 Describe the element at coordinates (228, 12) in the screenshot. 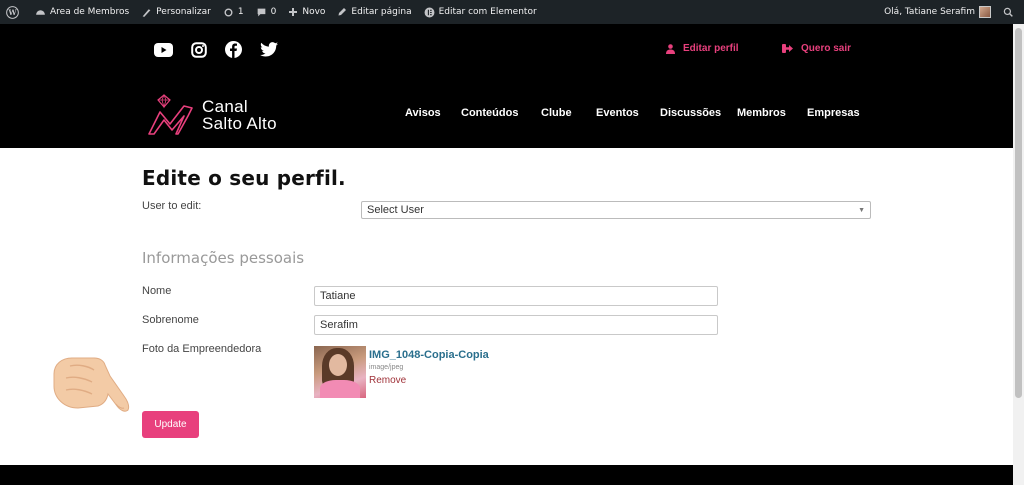

I see `updates-icon` at that location.